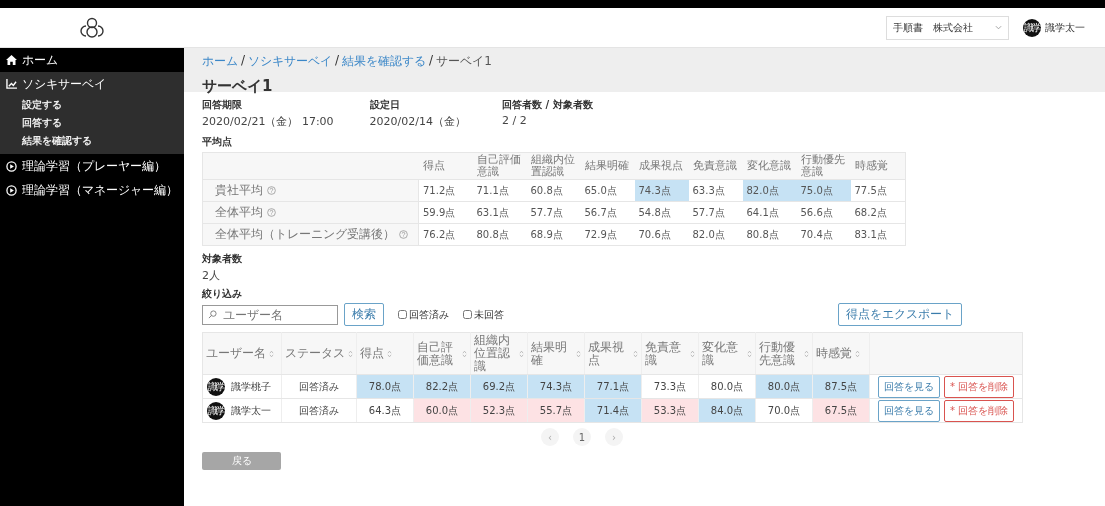  Describe the element at coordinates (841, 386) in the screenshot. I see `table-cell: 87.5点` at that location.